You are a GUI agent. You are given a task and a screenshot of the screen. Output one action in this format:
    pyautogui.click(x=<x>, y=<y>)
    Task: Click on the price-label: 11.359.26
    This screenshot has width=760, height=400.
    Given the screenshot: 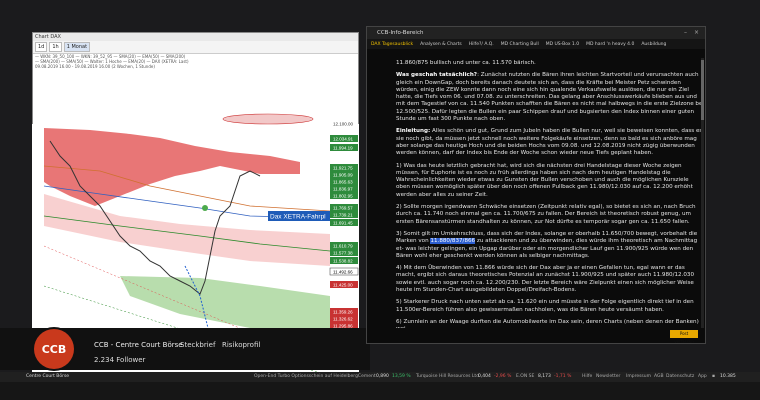 What is the action you would take?
    pyautogui.click(x=343, y=312)
    